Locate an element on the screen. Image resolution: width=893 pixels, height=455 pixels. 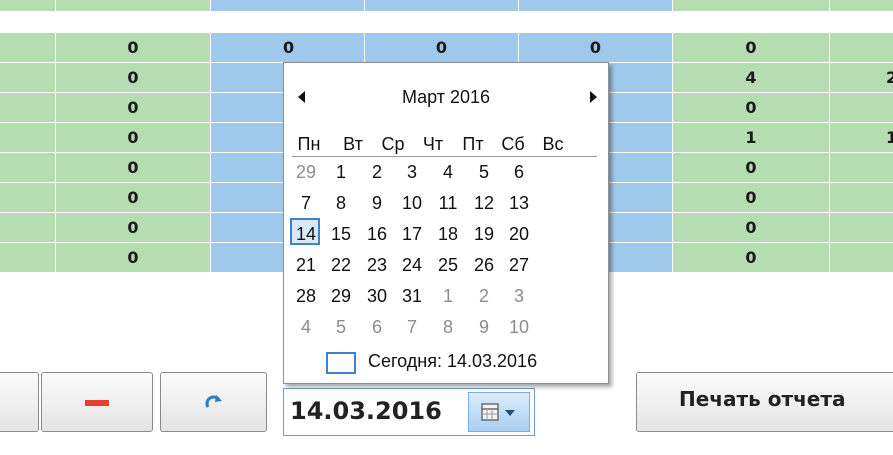
calendar-day: 17 is located at coordinates (412, 234).